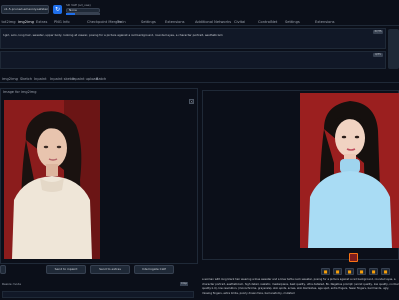 The image size is (399, 300). What do you see at coordinates (353, 257) in the screenshot?
I see `gallery-thumbnail` at bounding box center [353, 257].